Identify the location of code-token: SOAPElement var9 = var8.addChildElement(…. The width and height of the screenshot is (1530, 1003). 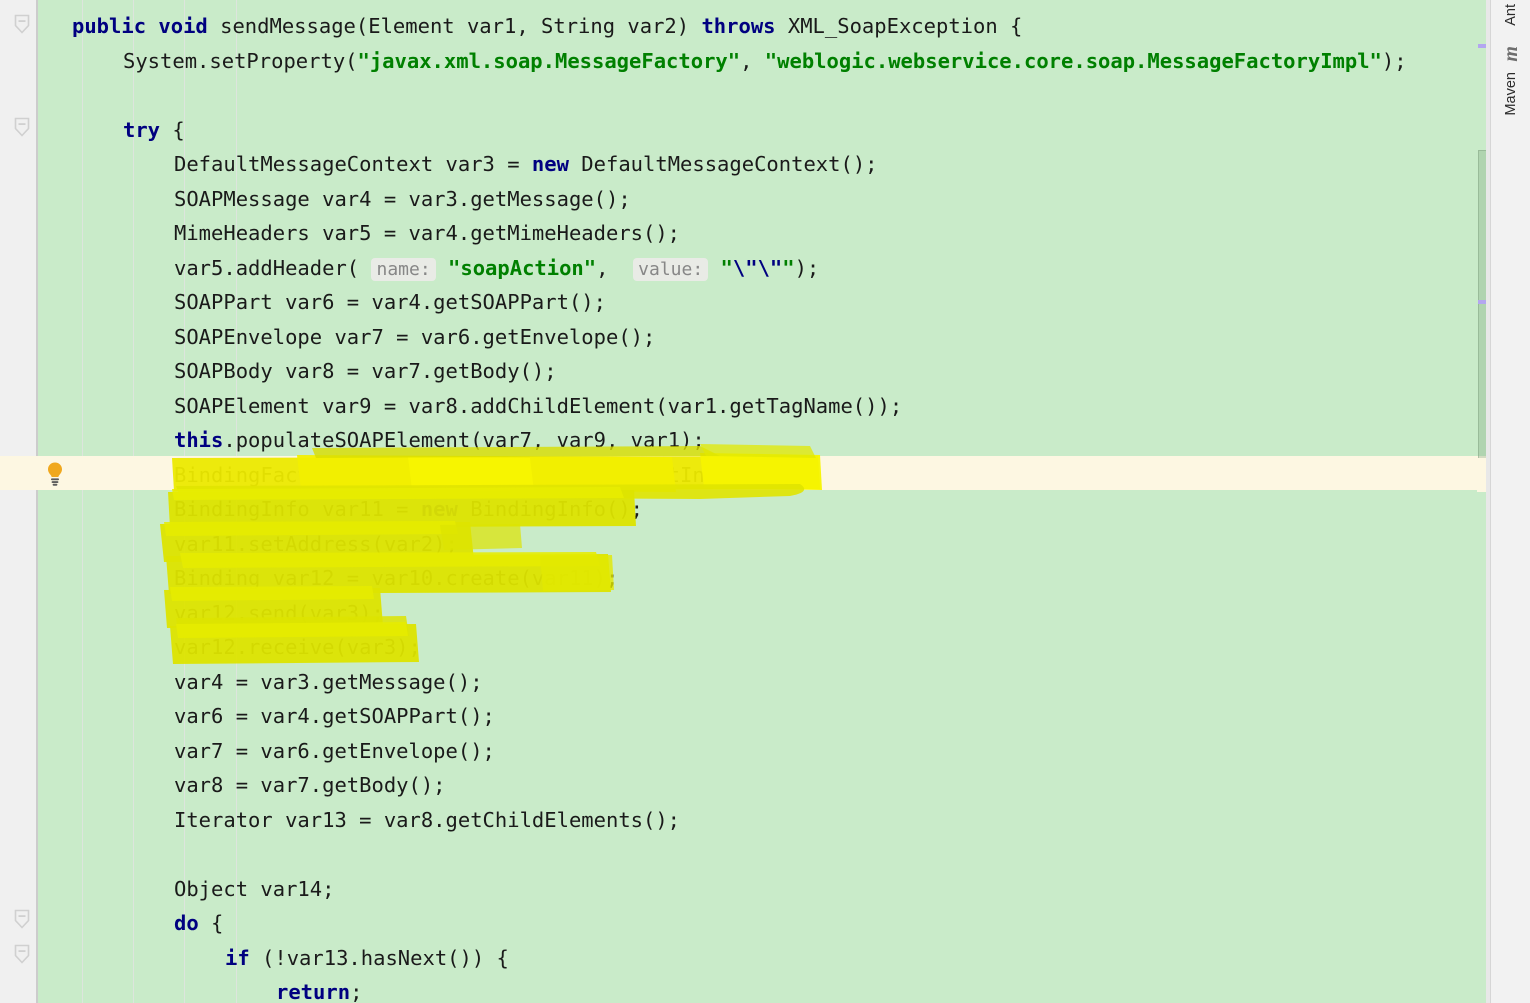
(538, 405).